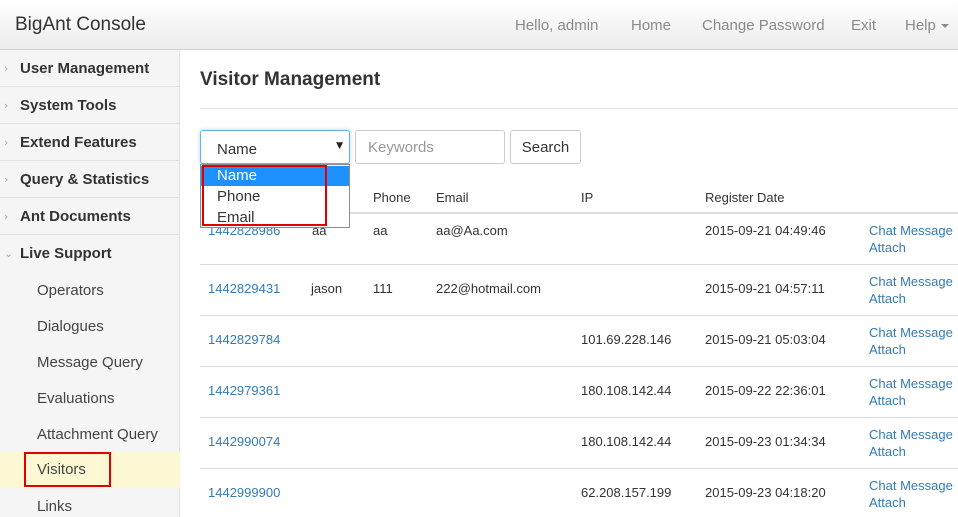 This screenshot has width=958, height=517. Describe the element at coordinates (626, 339) in the screenshot. I see `visitor-ip: 101.69.228.146` at that location.